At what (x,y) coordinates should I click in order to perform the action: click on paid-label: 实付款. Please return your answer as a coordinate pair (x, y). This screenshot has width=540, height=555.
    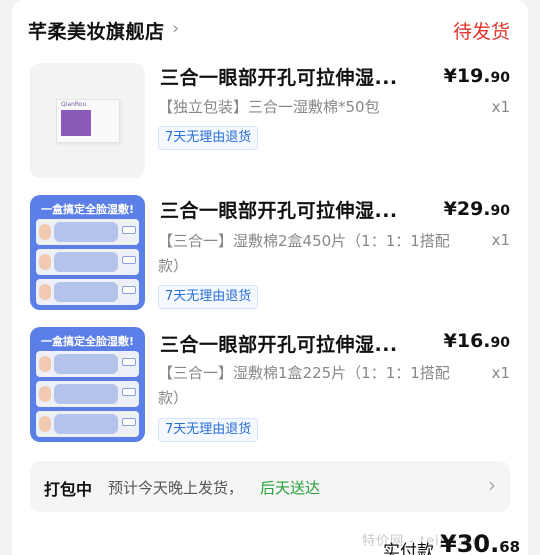
    Looking at the image, I should click on (408, 548).